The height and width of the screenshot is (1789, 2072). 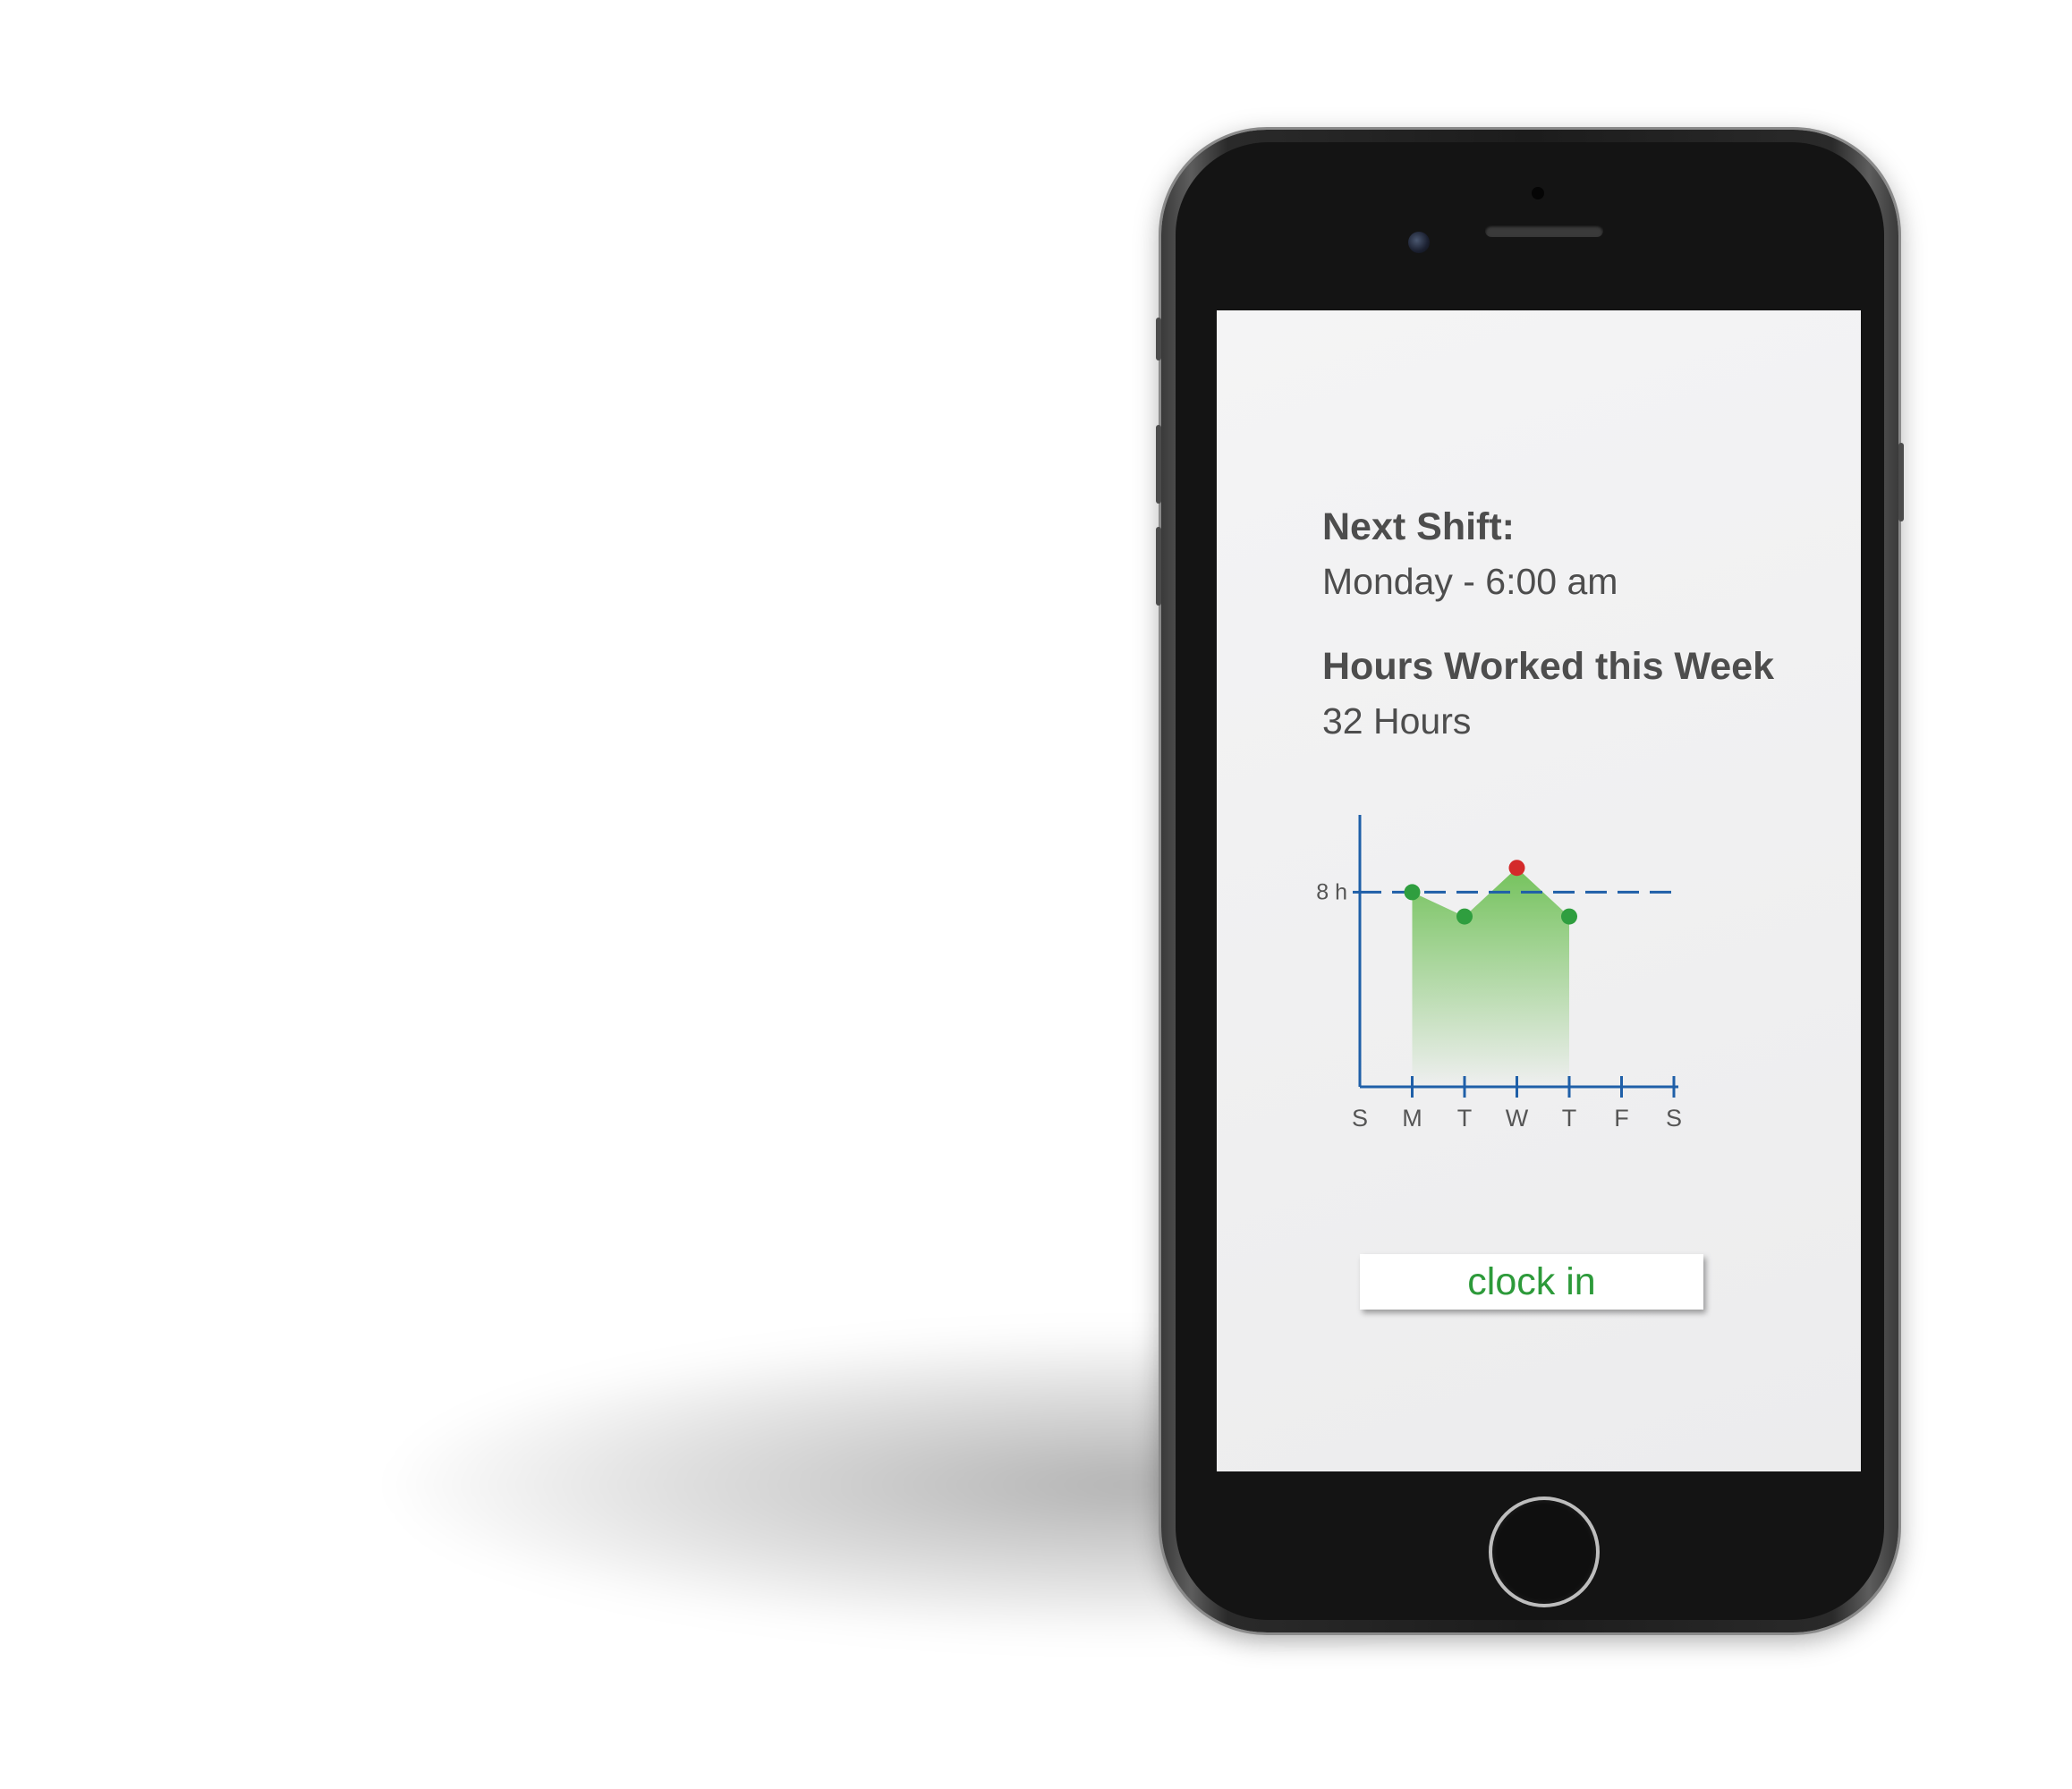 I want to click on power-button, so click(x=1901, y=482).